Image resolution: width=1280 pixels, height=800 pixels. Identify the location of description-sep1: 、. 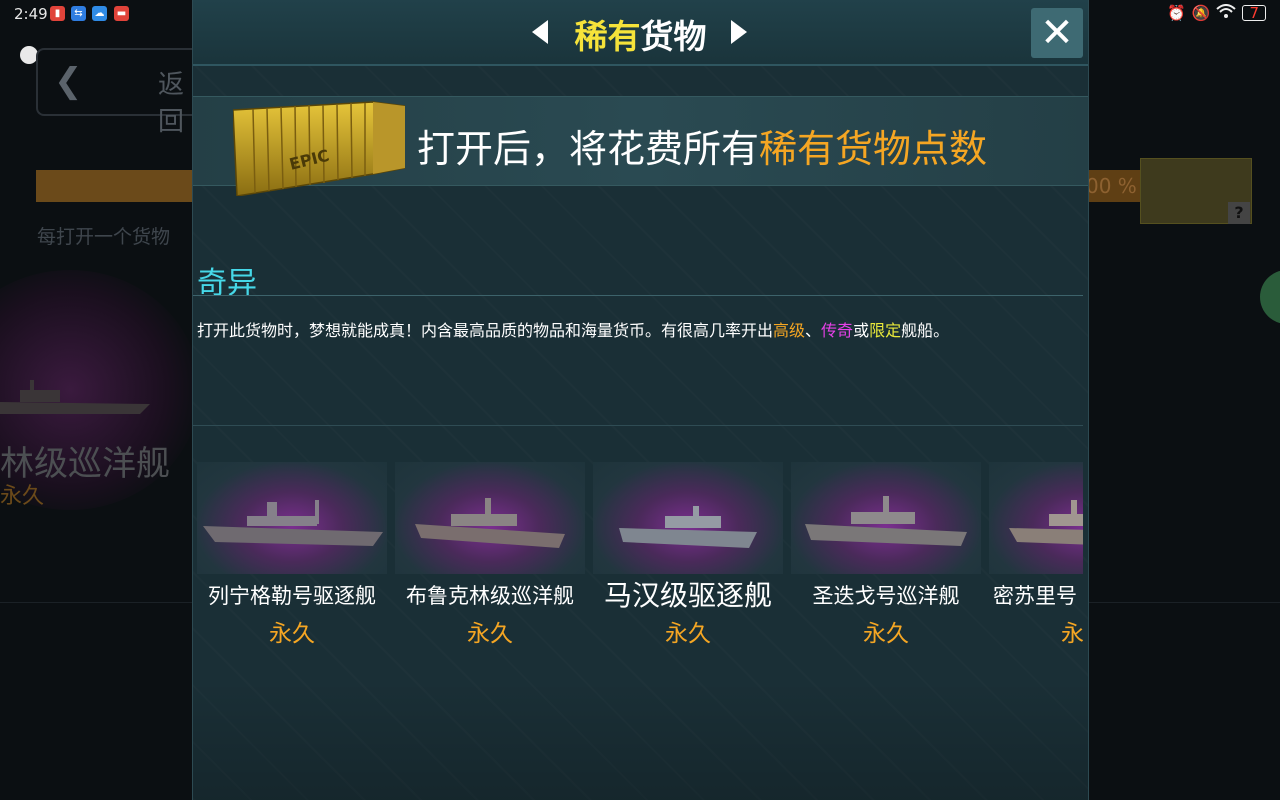
(813, 330).